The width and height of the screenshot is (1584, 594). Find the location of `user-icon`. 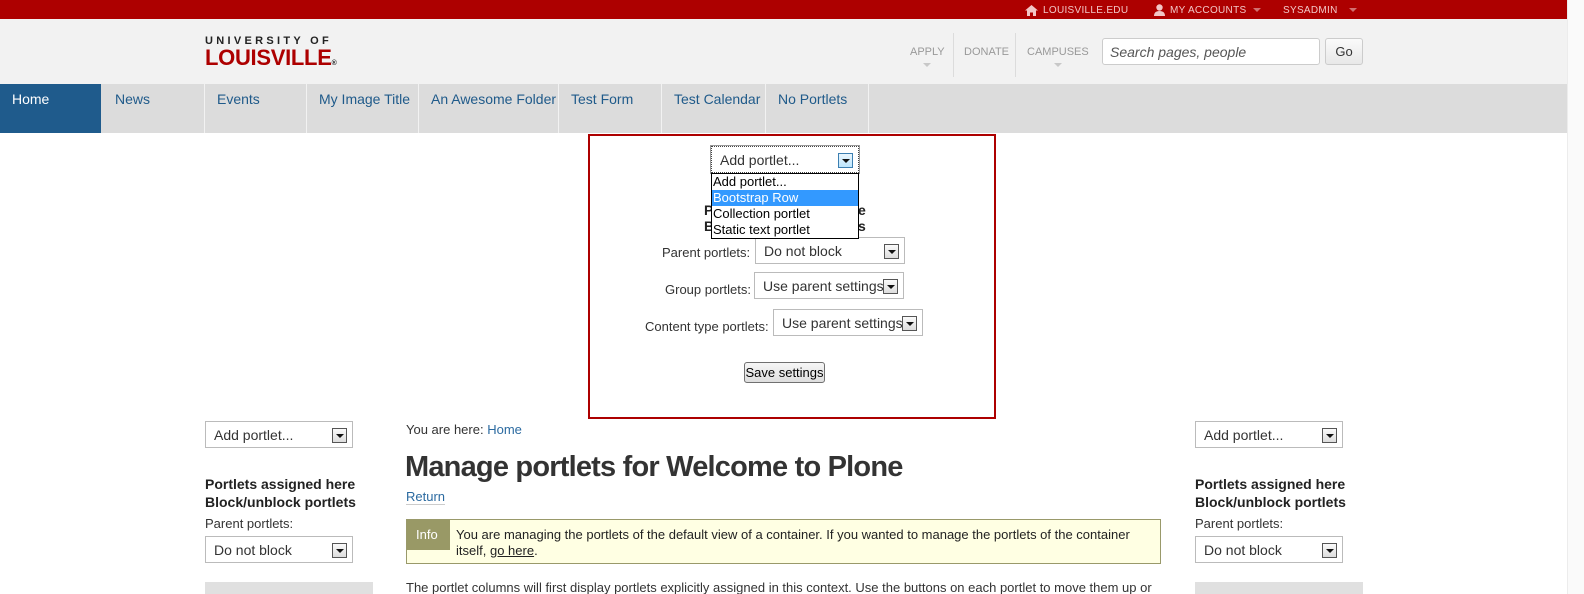

user-icon is located at coordinates (1159, 10).